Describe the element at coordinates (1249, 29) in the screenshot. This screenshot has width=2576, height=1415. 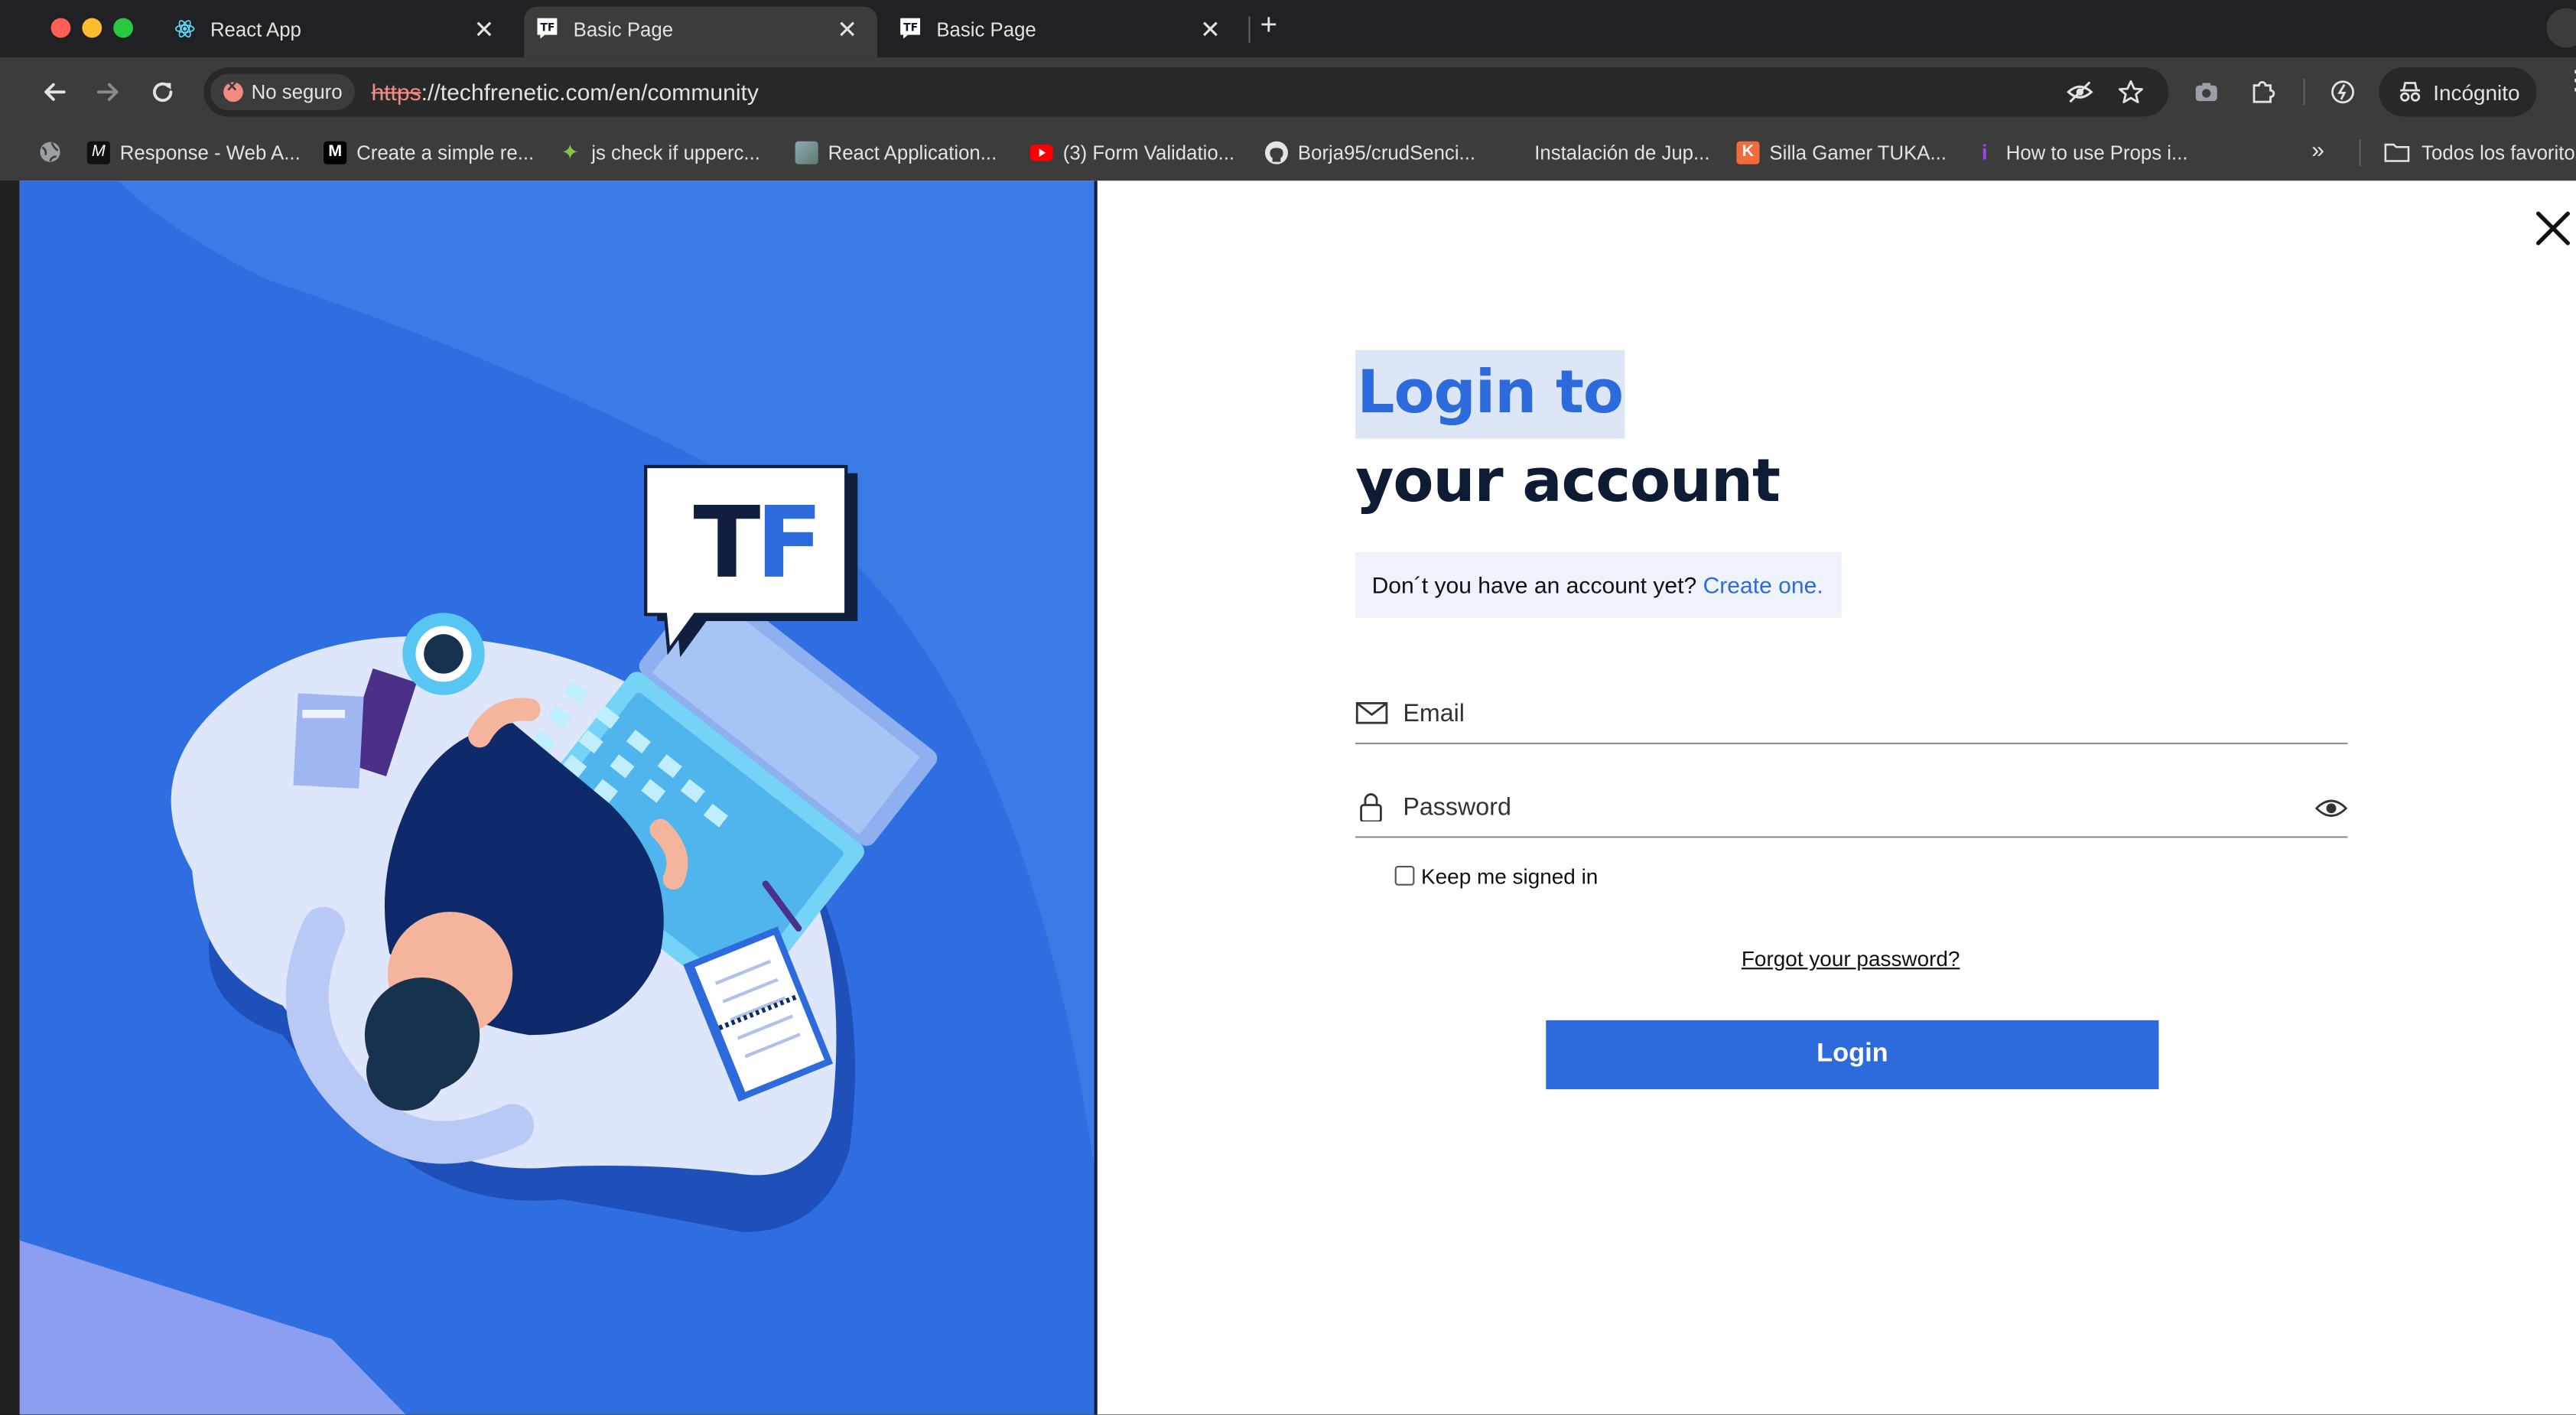
I see `tab-separator` at that location.